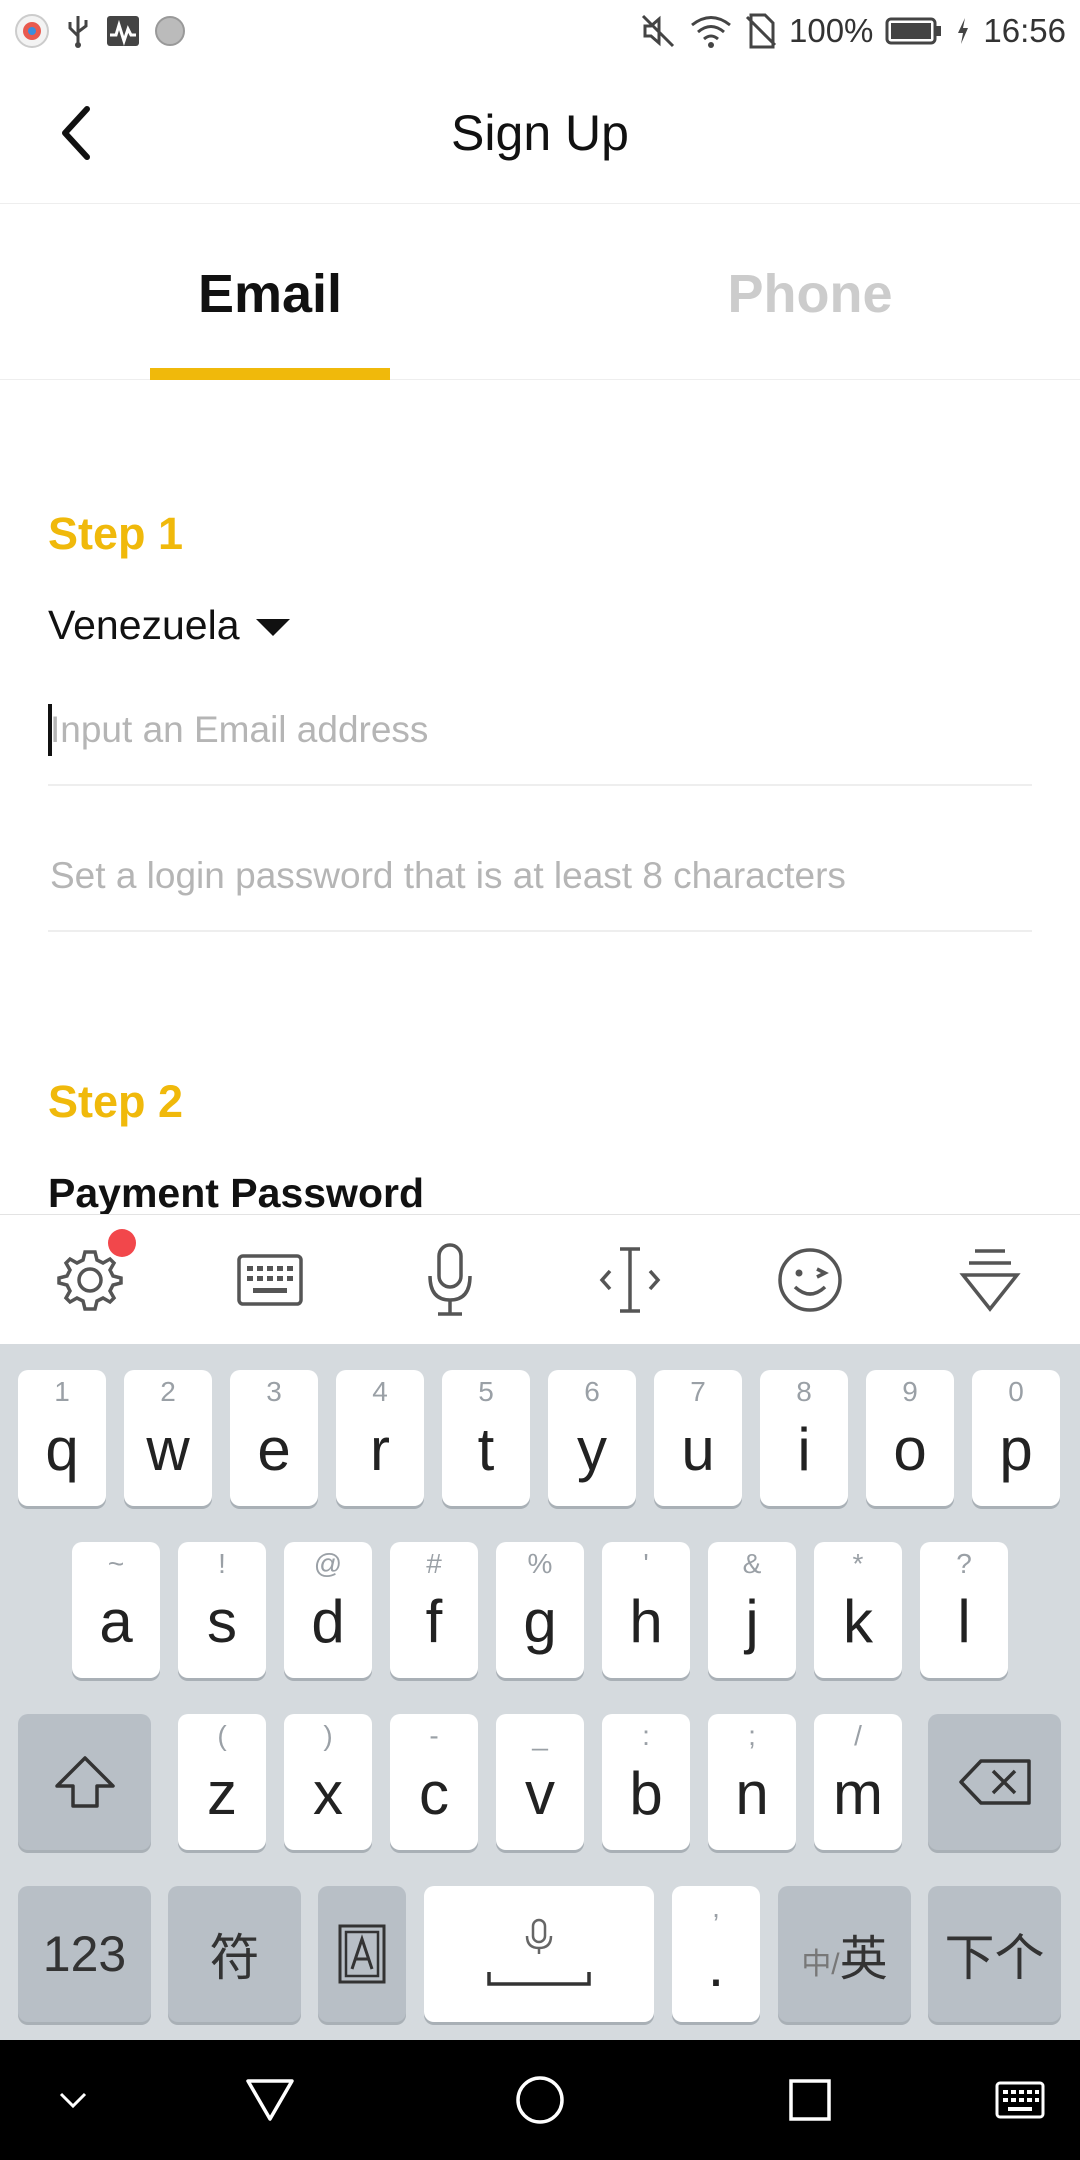 The height and width of the screenshot is (2160, 1080). What do you see at coordinates (116, 1101) in the screenshot?
I see `step2-label: Step 2` at bounding box center [116, 1101].